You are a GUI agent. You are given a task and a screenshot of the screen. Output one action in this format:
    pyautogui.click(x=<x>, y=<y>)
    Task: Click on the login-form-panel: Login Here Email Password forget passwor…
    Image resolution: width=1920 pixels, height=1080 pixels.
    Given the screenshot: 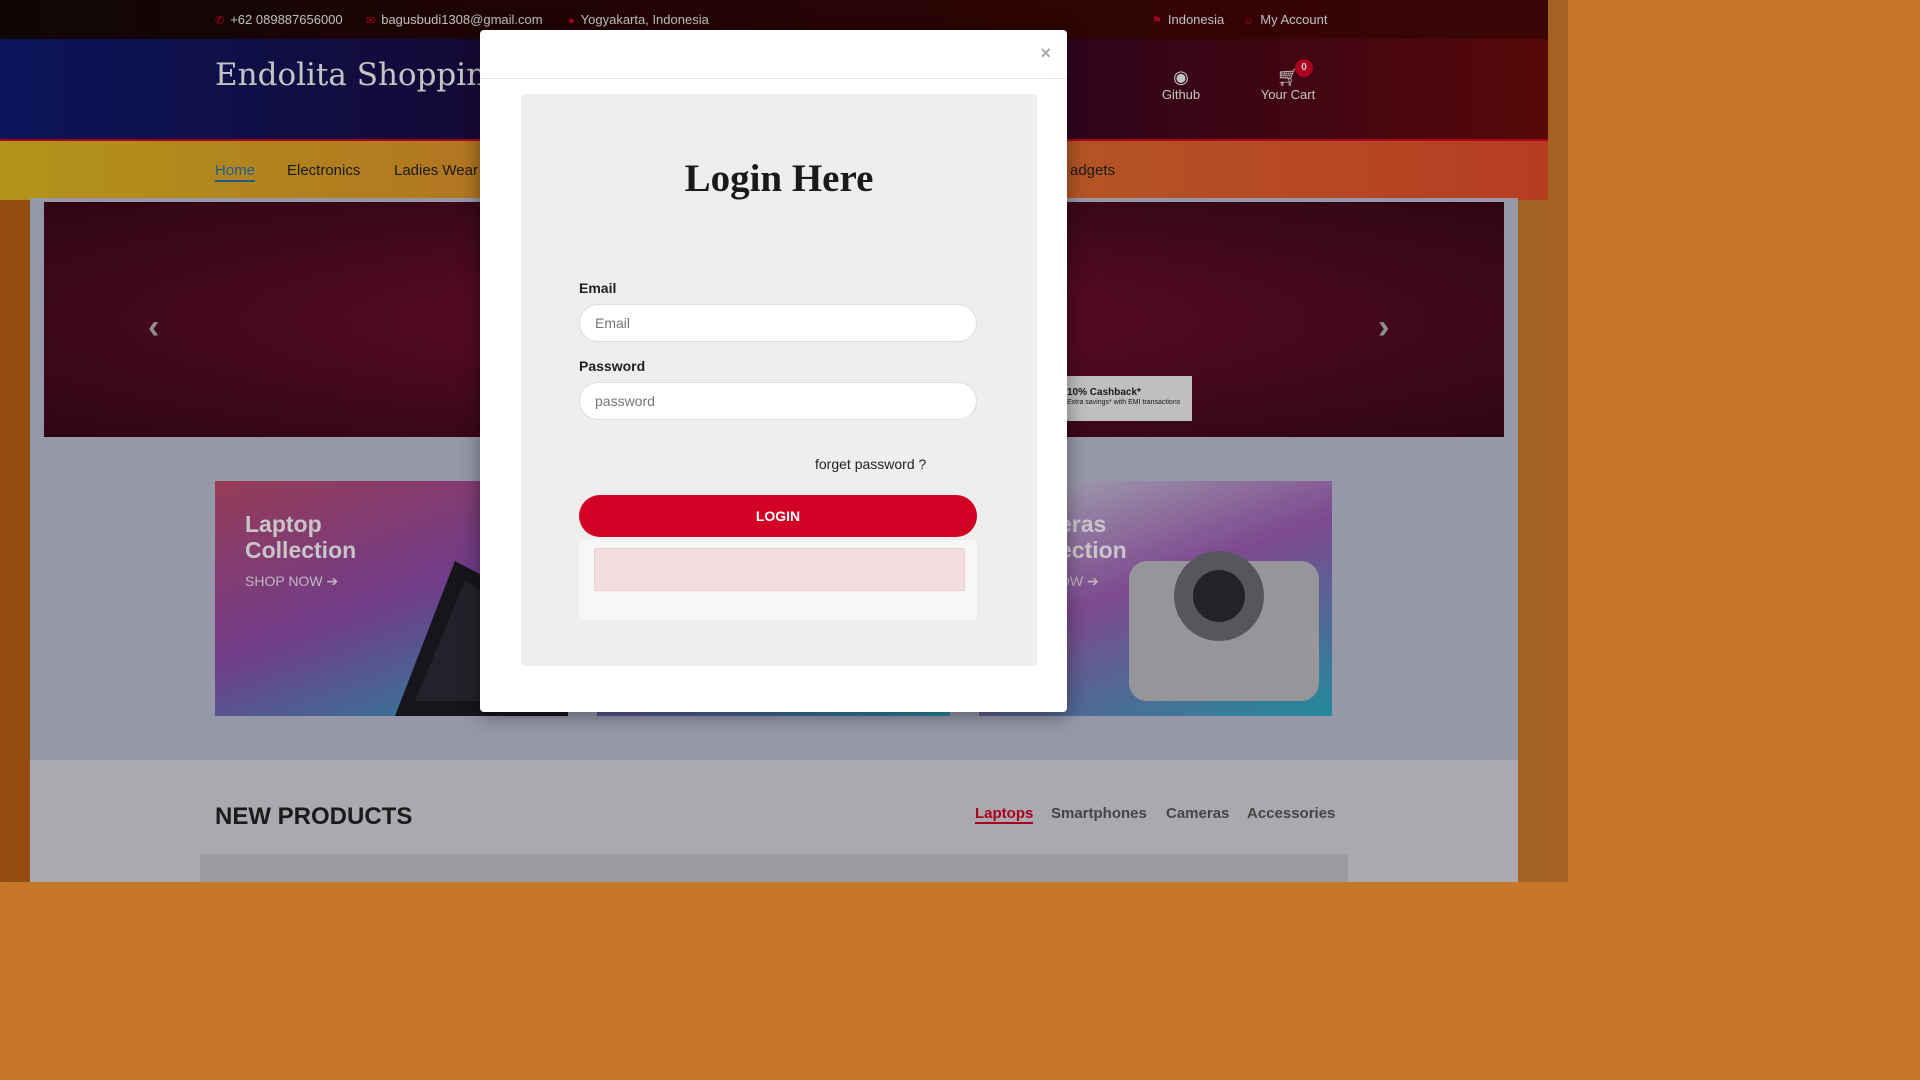 What is the action you would take?
    pyautogui.click(x=779, y=380)
    